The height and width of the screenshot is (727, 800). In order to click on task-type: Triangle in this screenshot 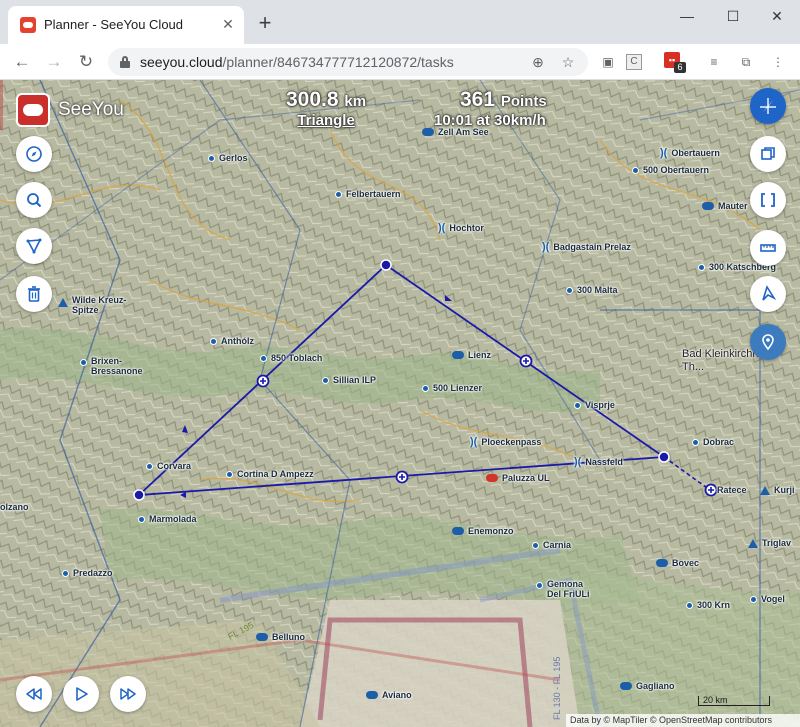, I will do `click(326, 120)`.